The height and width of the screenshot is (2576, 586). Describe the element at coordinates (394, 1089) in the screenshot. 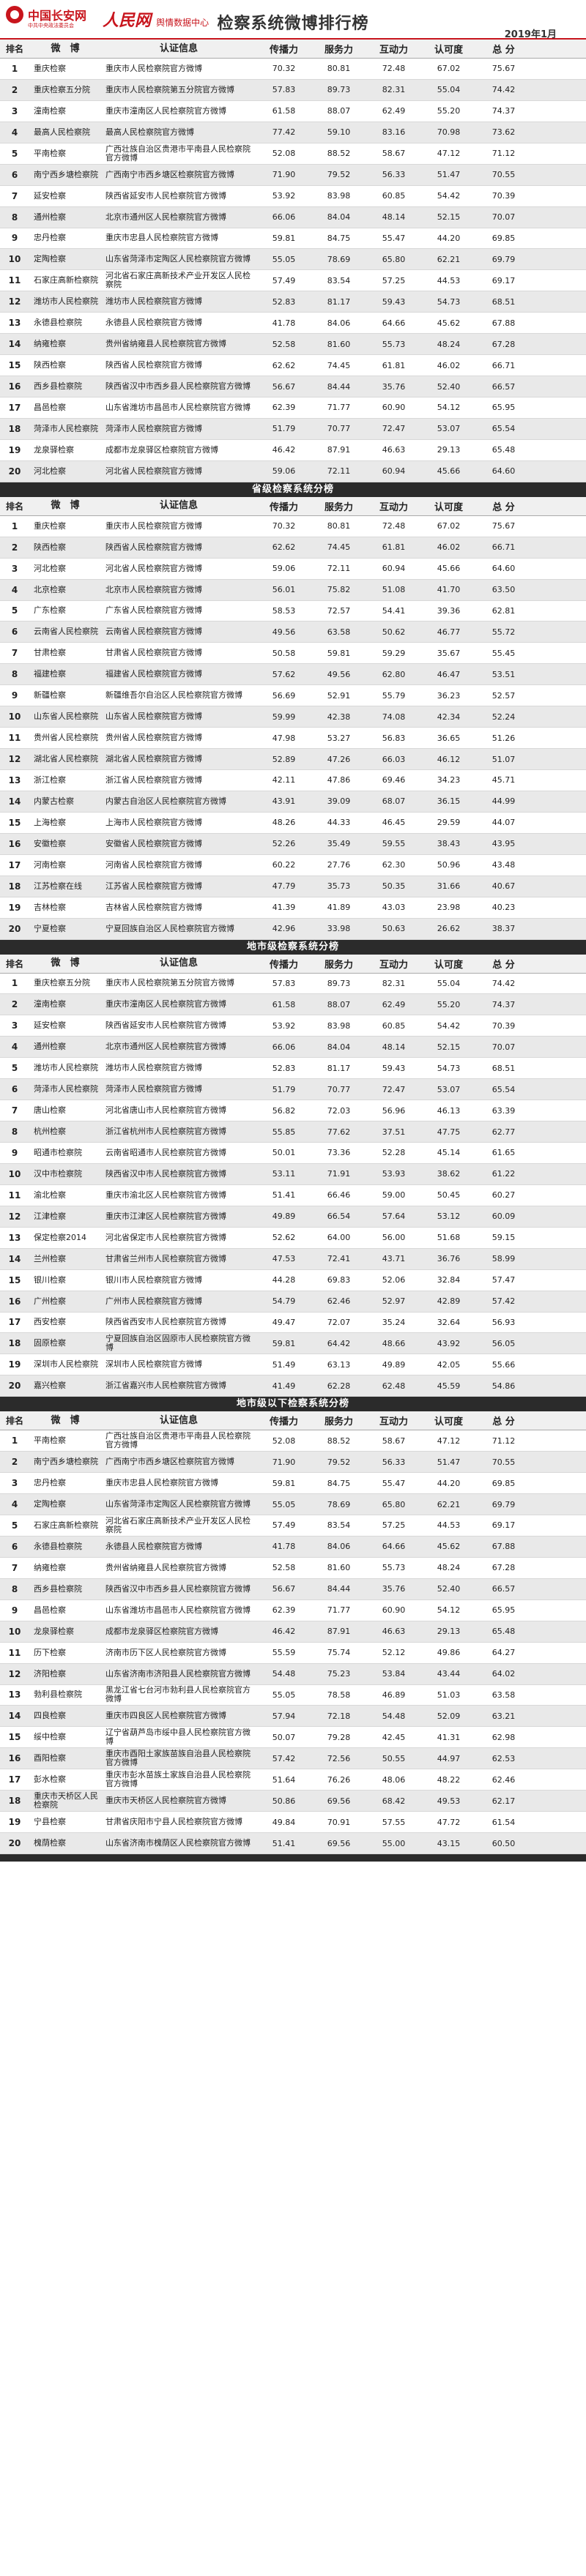

I see `cell-interaction: 72.47` at that location.